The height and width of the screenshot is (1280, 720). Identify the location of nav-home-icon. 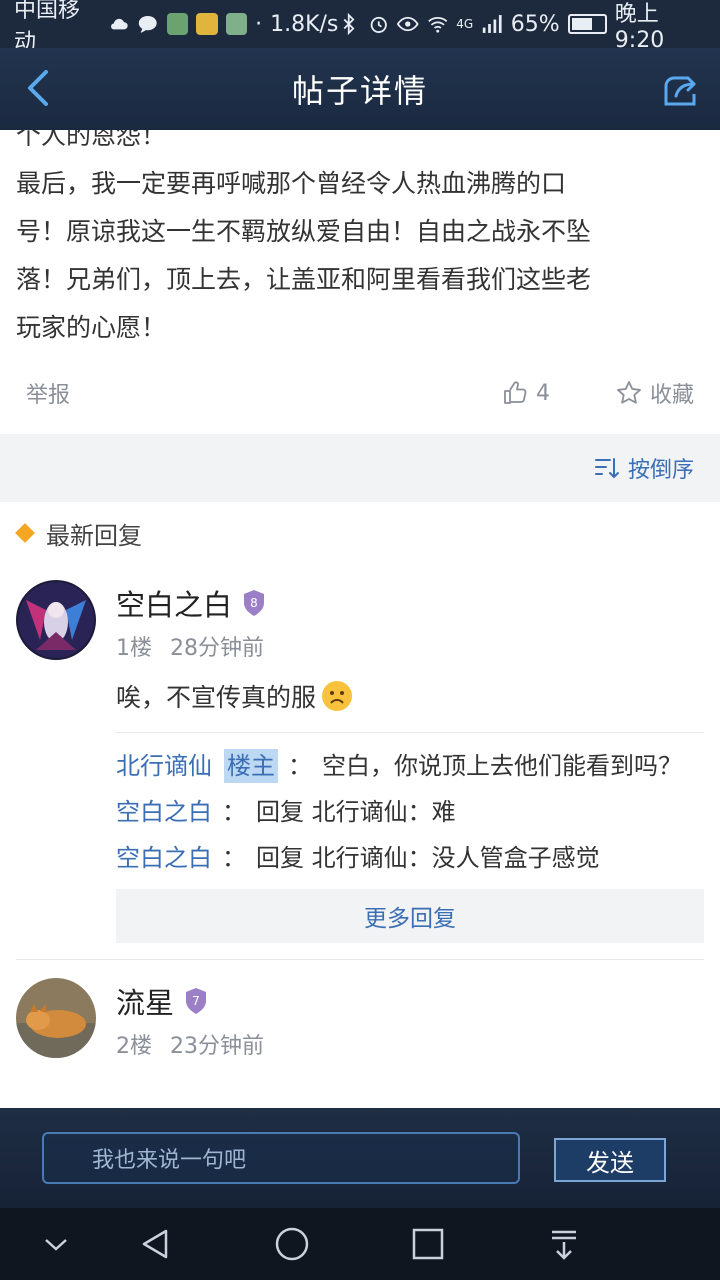
(292, 1244).